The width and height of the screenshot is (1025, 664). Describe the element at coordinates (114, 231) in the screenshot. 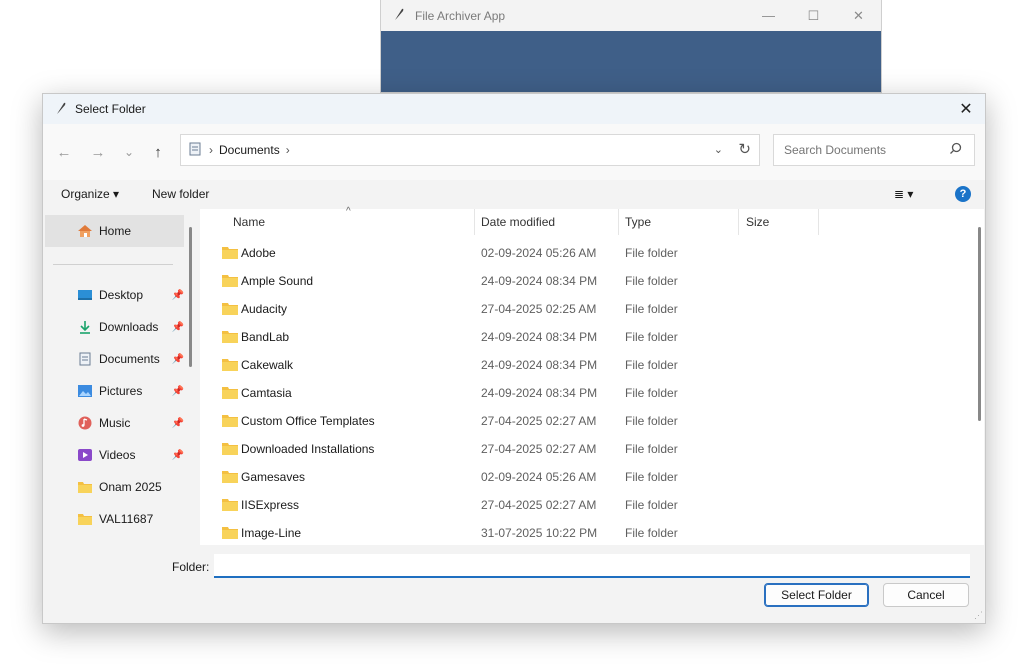

I see `sidebar-item-home: Home` at that location.